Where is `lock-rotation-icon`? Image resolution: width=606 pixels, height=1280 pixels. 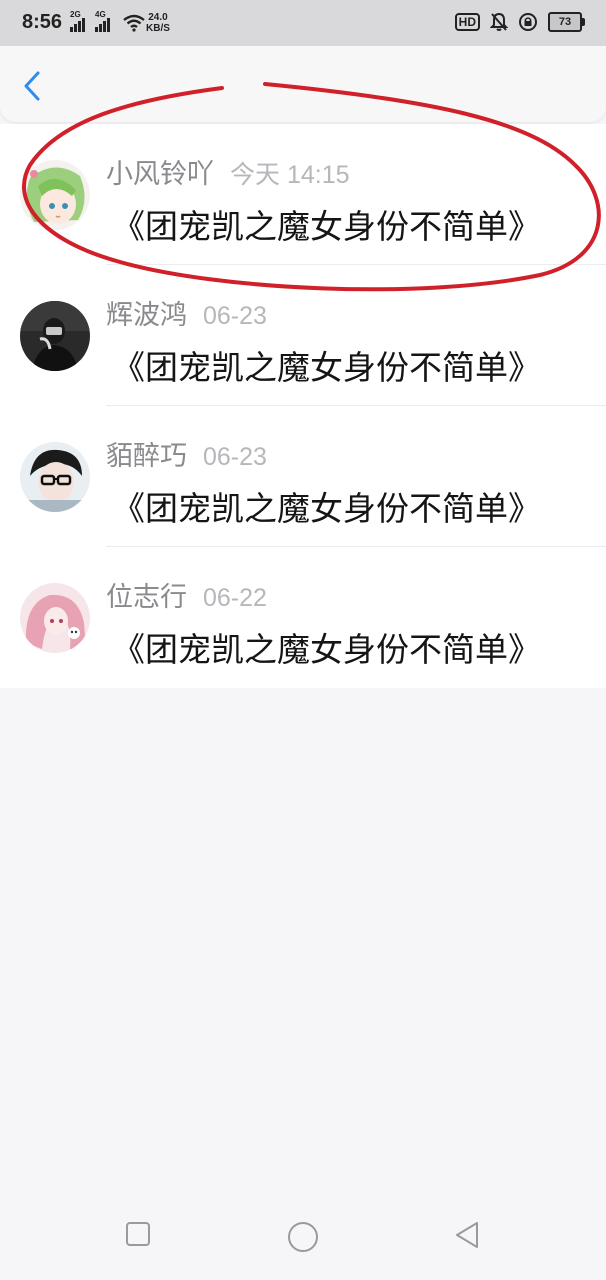
lock-rotation-icon is located at coordinates (528, 22).